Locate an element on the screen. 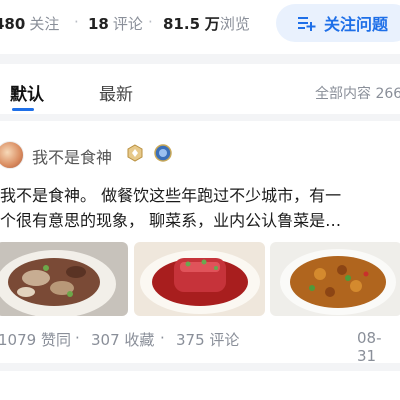 The image size is (400, 400). level-badge-icon is located at coordinates (135, 153).